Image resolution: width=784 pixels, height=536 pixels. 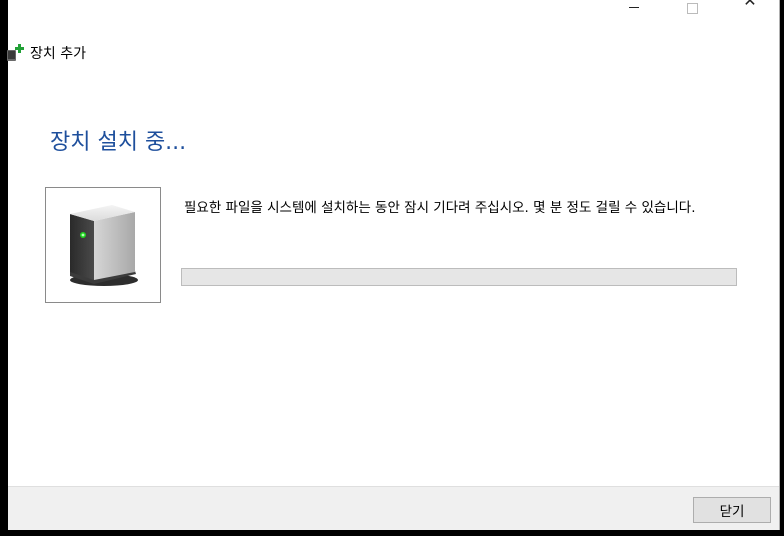 I want to click on maximize-button, so click(x=692, y=15).